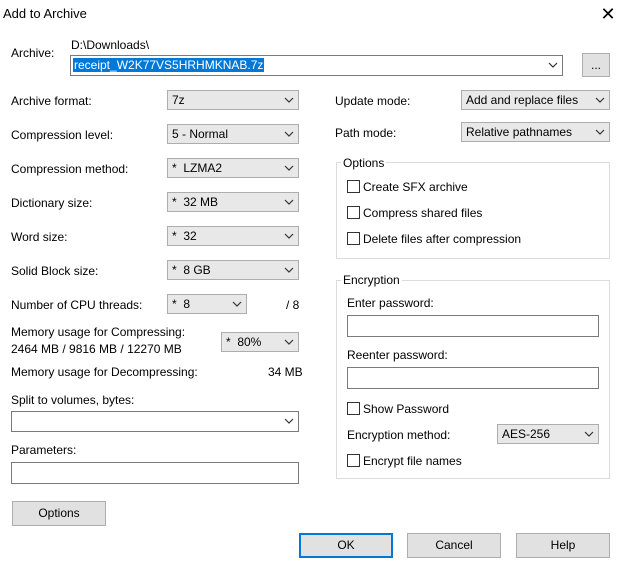 The width and height of the screenshot is (623, 571). I want to click on encryption-method-value: AES-256, so click(526, 434).